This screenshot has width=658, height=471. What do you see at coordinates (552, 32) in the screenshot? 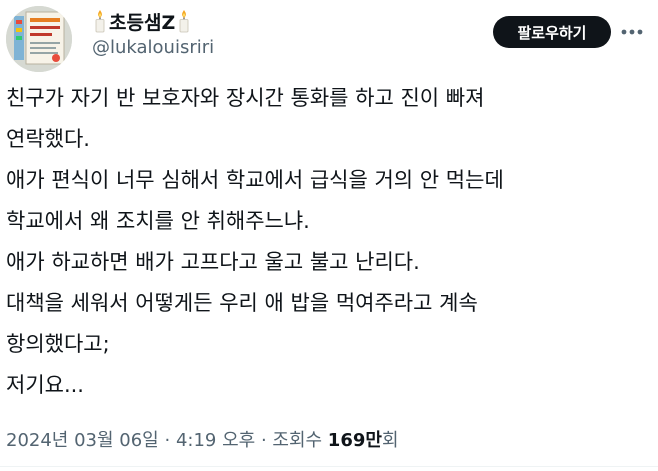
I see `follow-button: 팔로우하기` at bounding box center [552, 32].